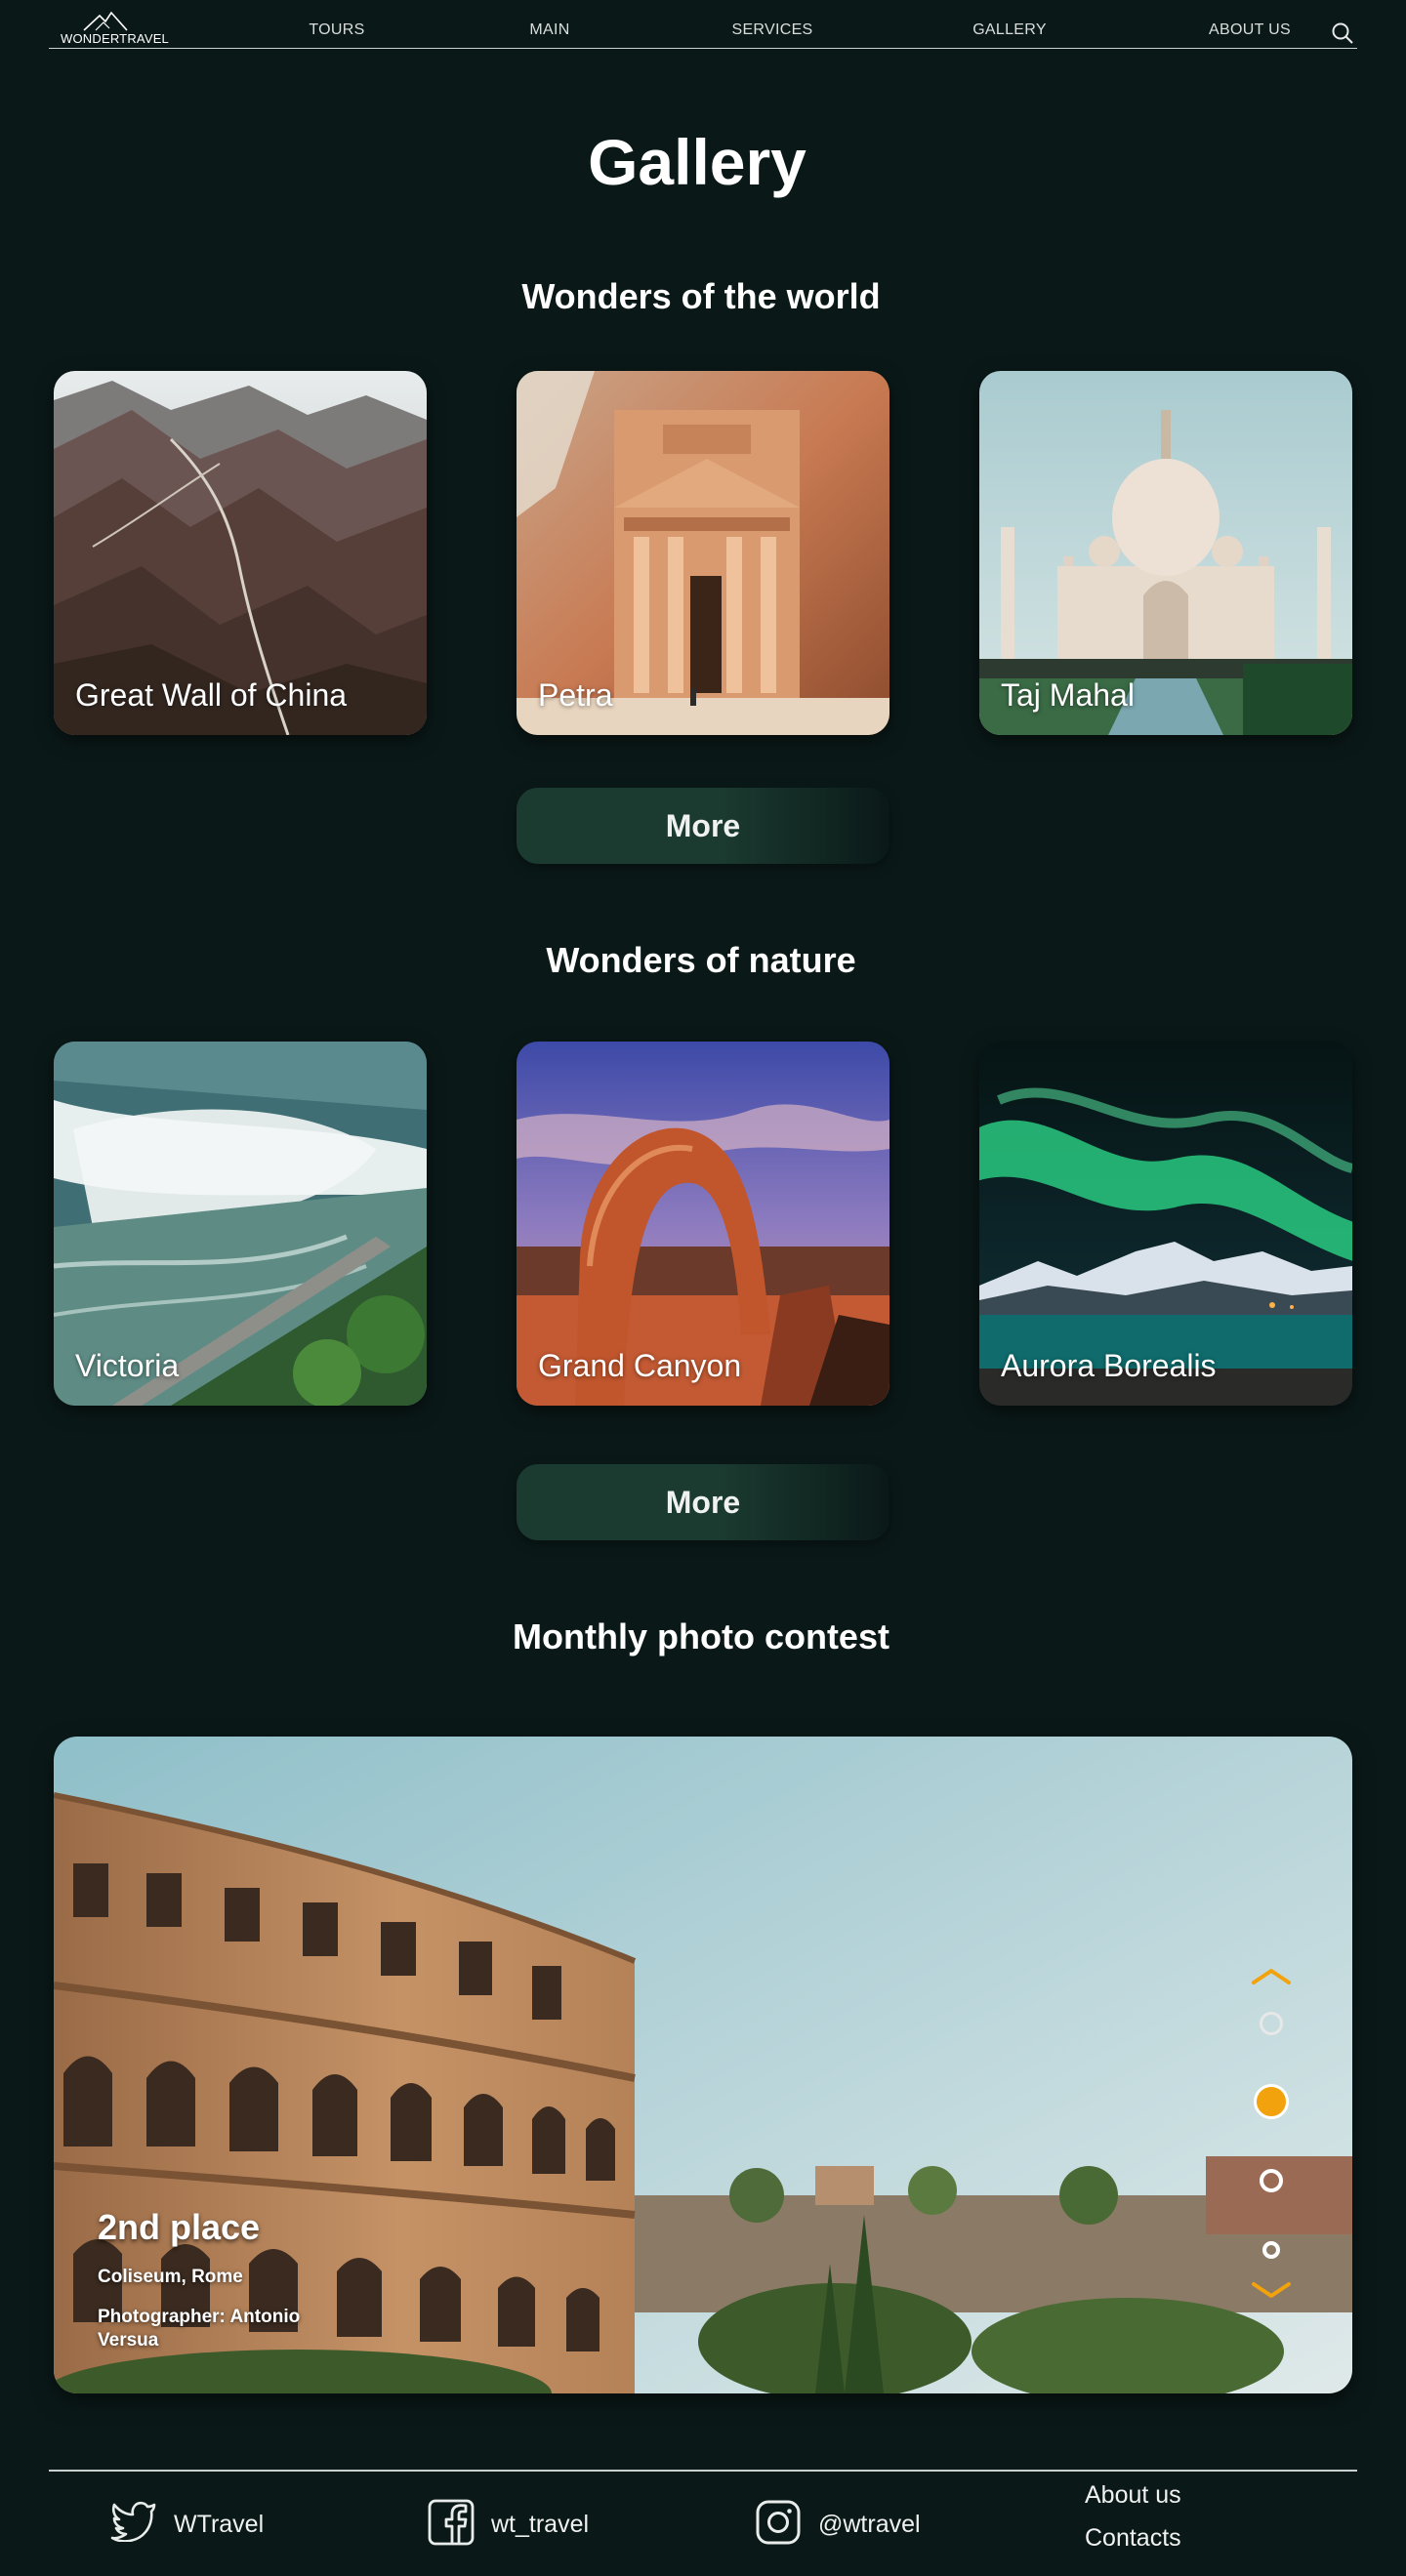 This screenshot has height=2576, width=1406. Describe the element at coordinates (575, 695) in the screenshot. I see `card-label: Petra` at that location.